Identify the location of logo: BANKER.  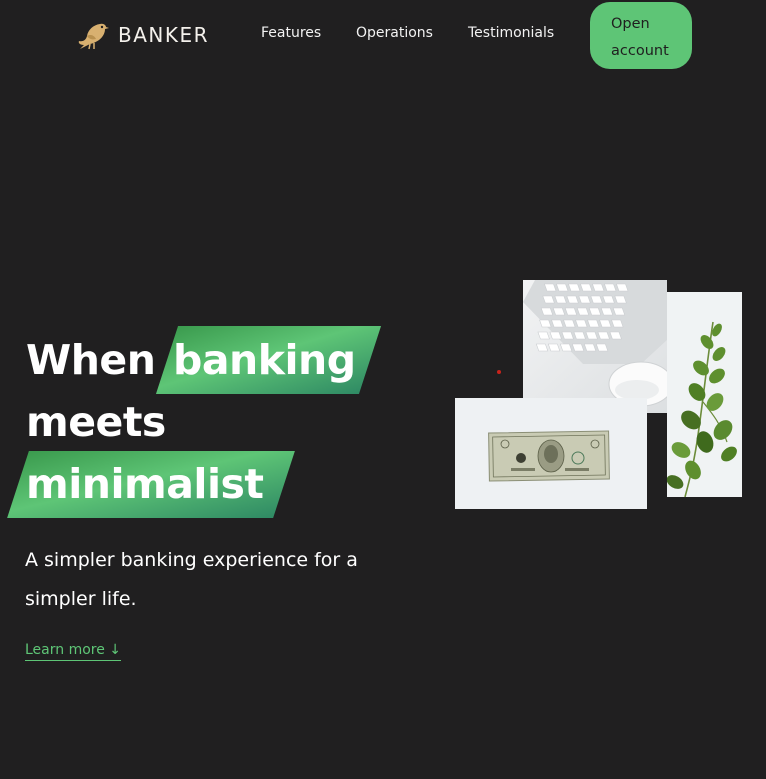
(142, 35).